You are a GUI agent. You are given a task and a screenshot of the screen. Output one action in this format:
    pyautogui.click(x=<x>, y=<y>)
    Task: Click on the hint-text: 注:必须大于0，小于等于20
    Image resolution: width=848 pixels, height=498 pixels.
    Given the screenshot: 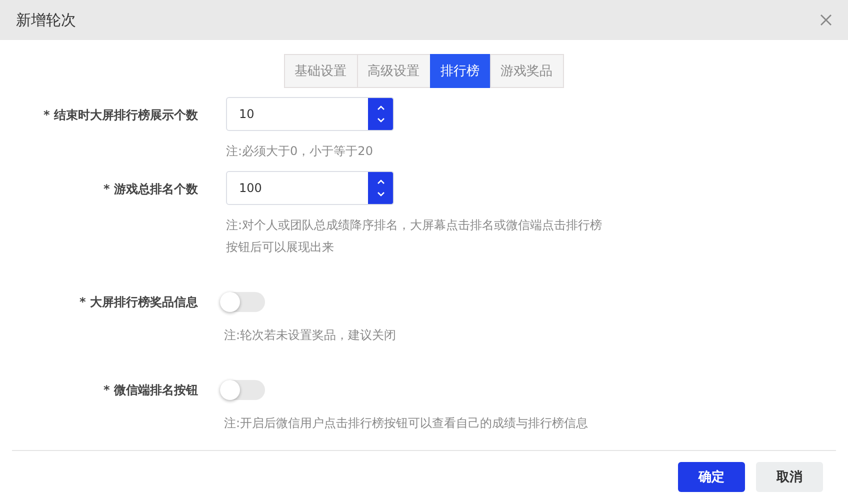 What is the action you would take?
    pyautogui.click(x=300, y=151)
    